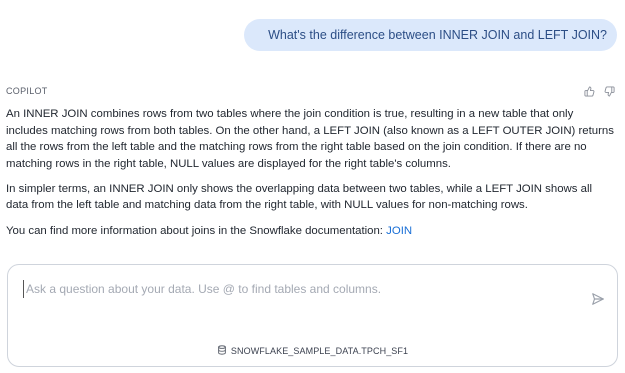 This screenshot has height=373, width=625. I want to click on database-icon, so click(222, 351).